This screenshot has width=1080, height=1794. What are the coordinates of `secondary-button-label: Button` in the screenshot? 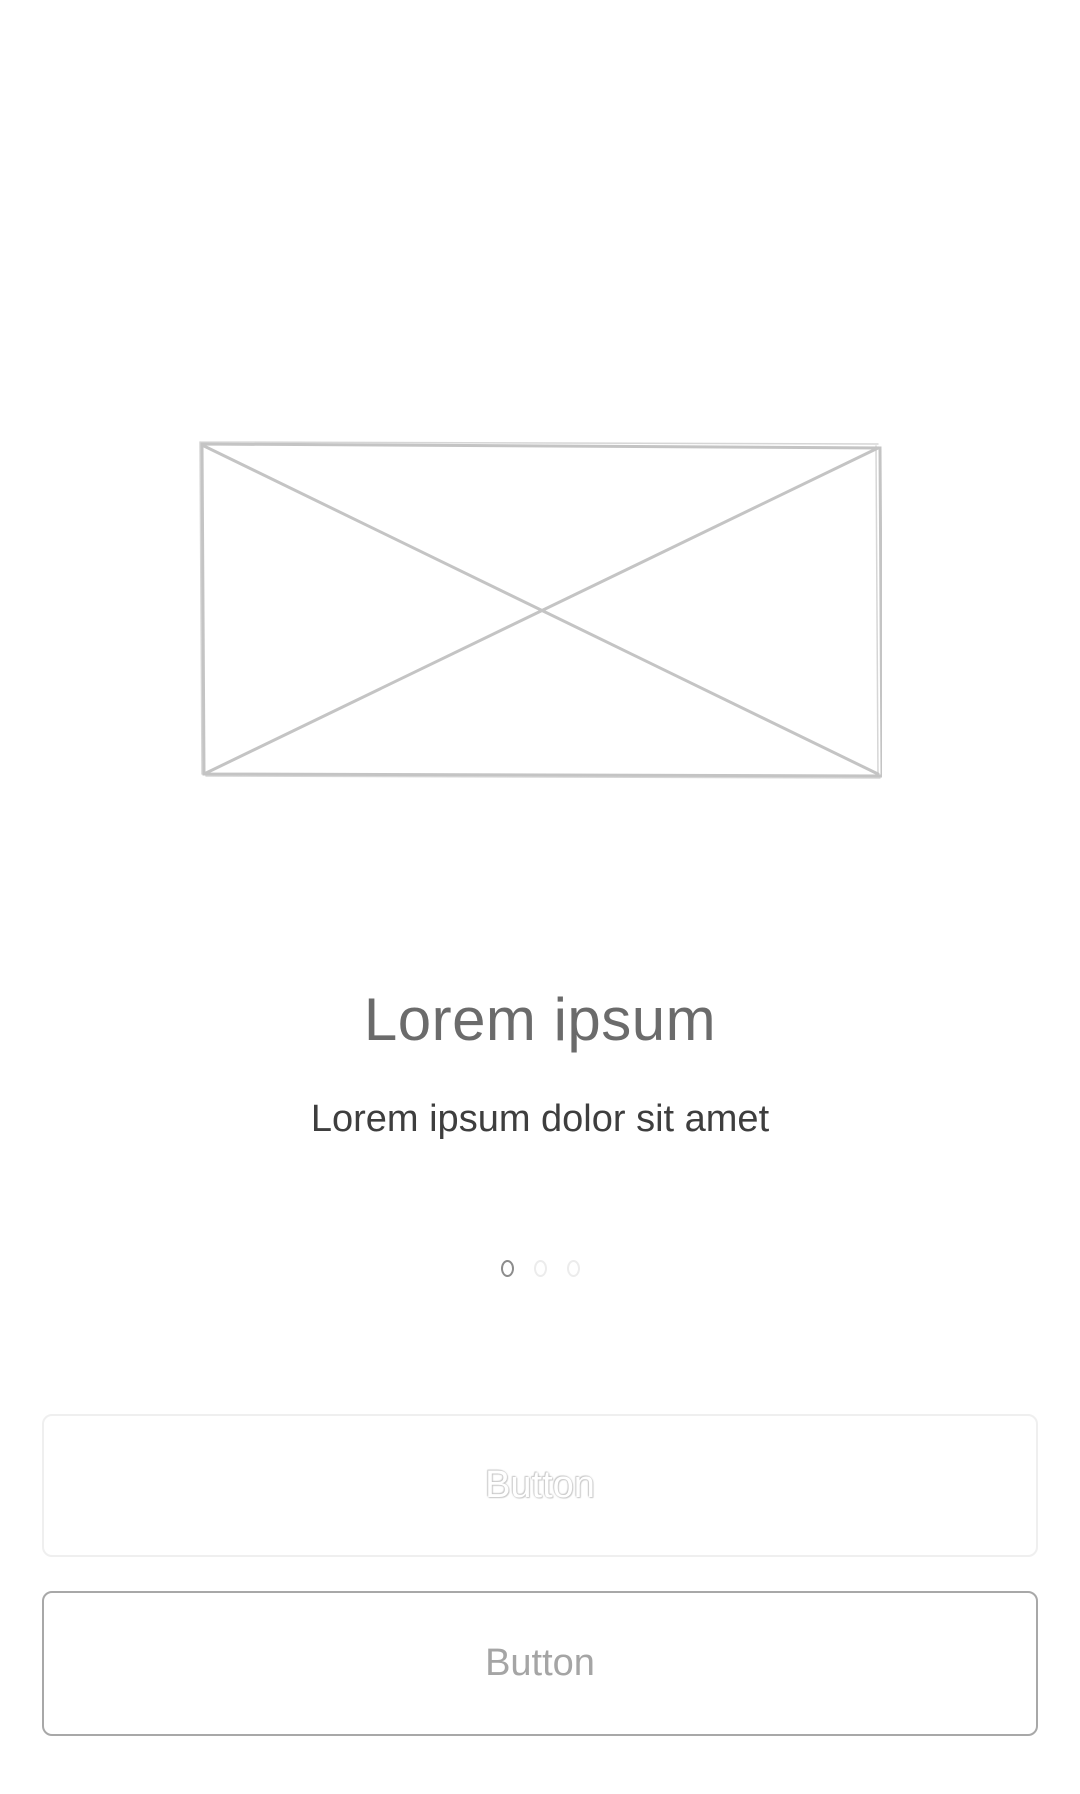 It's located at (540, 1663).